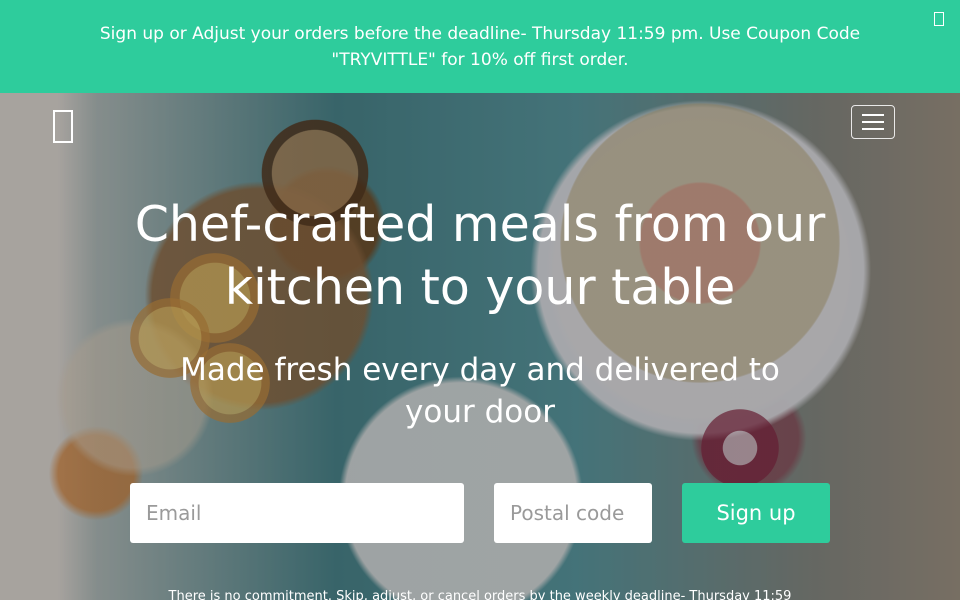 The width and height of the screenshot is (960, 600). I want to click on logo-placeholder-icon, so click(63, 126).